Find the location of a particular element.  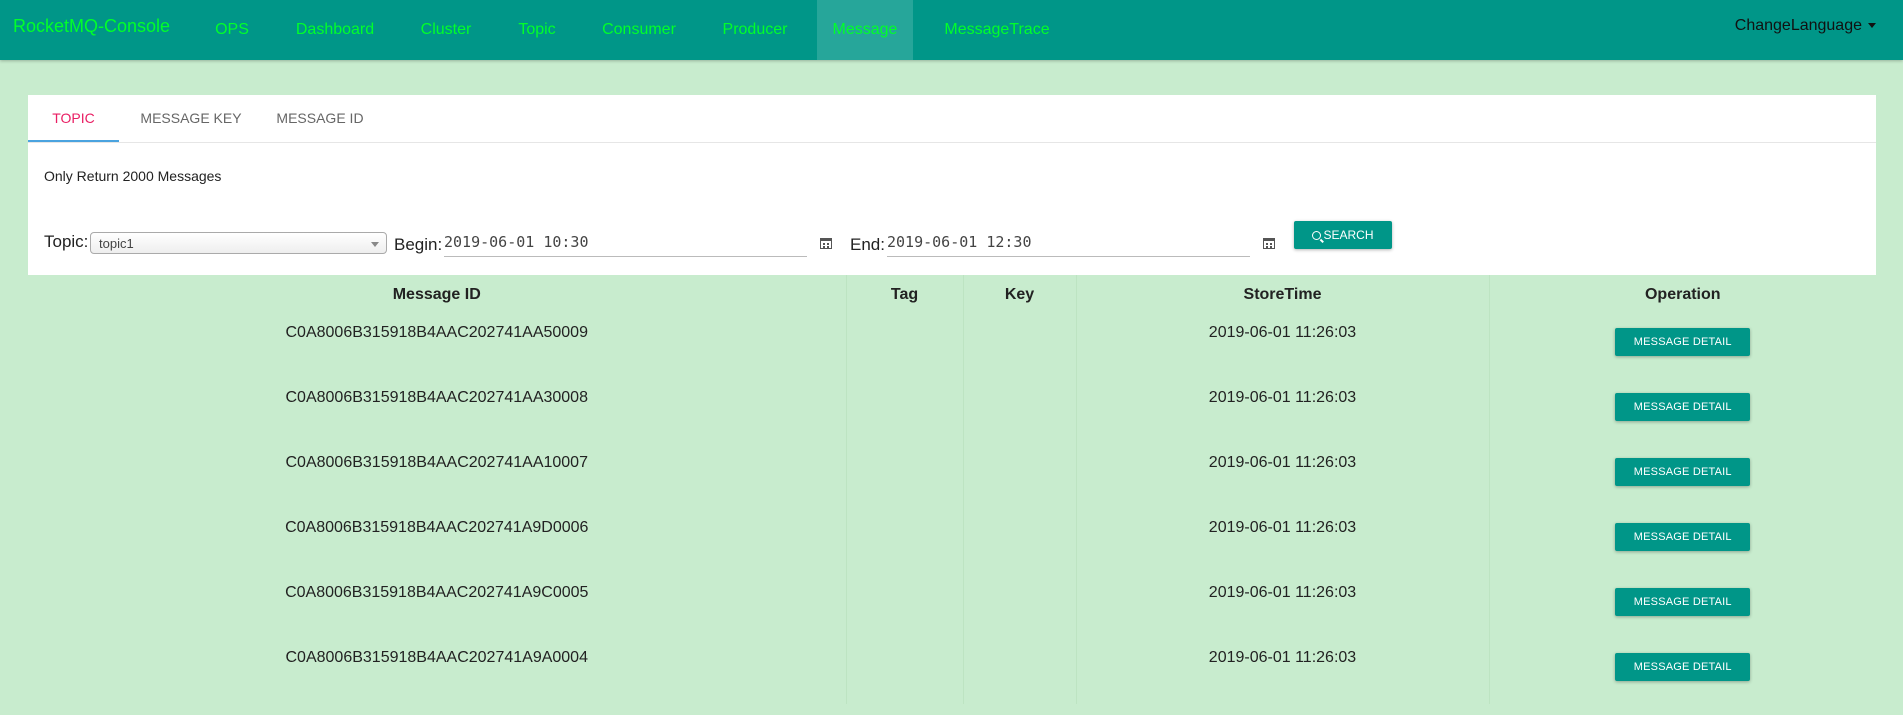

chevron-down-icon is located at coordinates (375, 244).